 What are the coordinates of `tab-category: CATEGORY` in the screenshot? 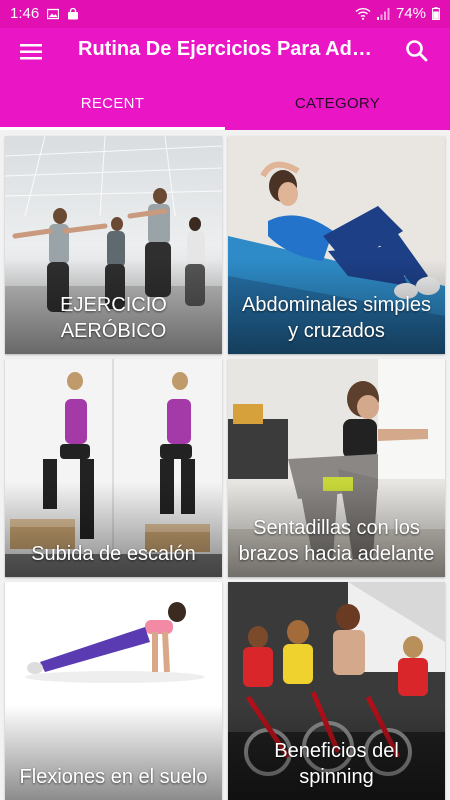 It's located at (337, 103).